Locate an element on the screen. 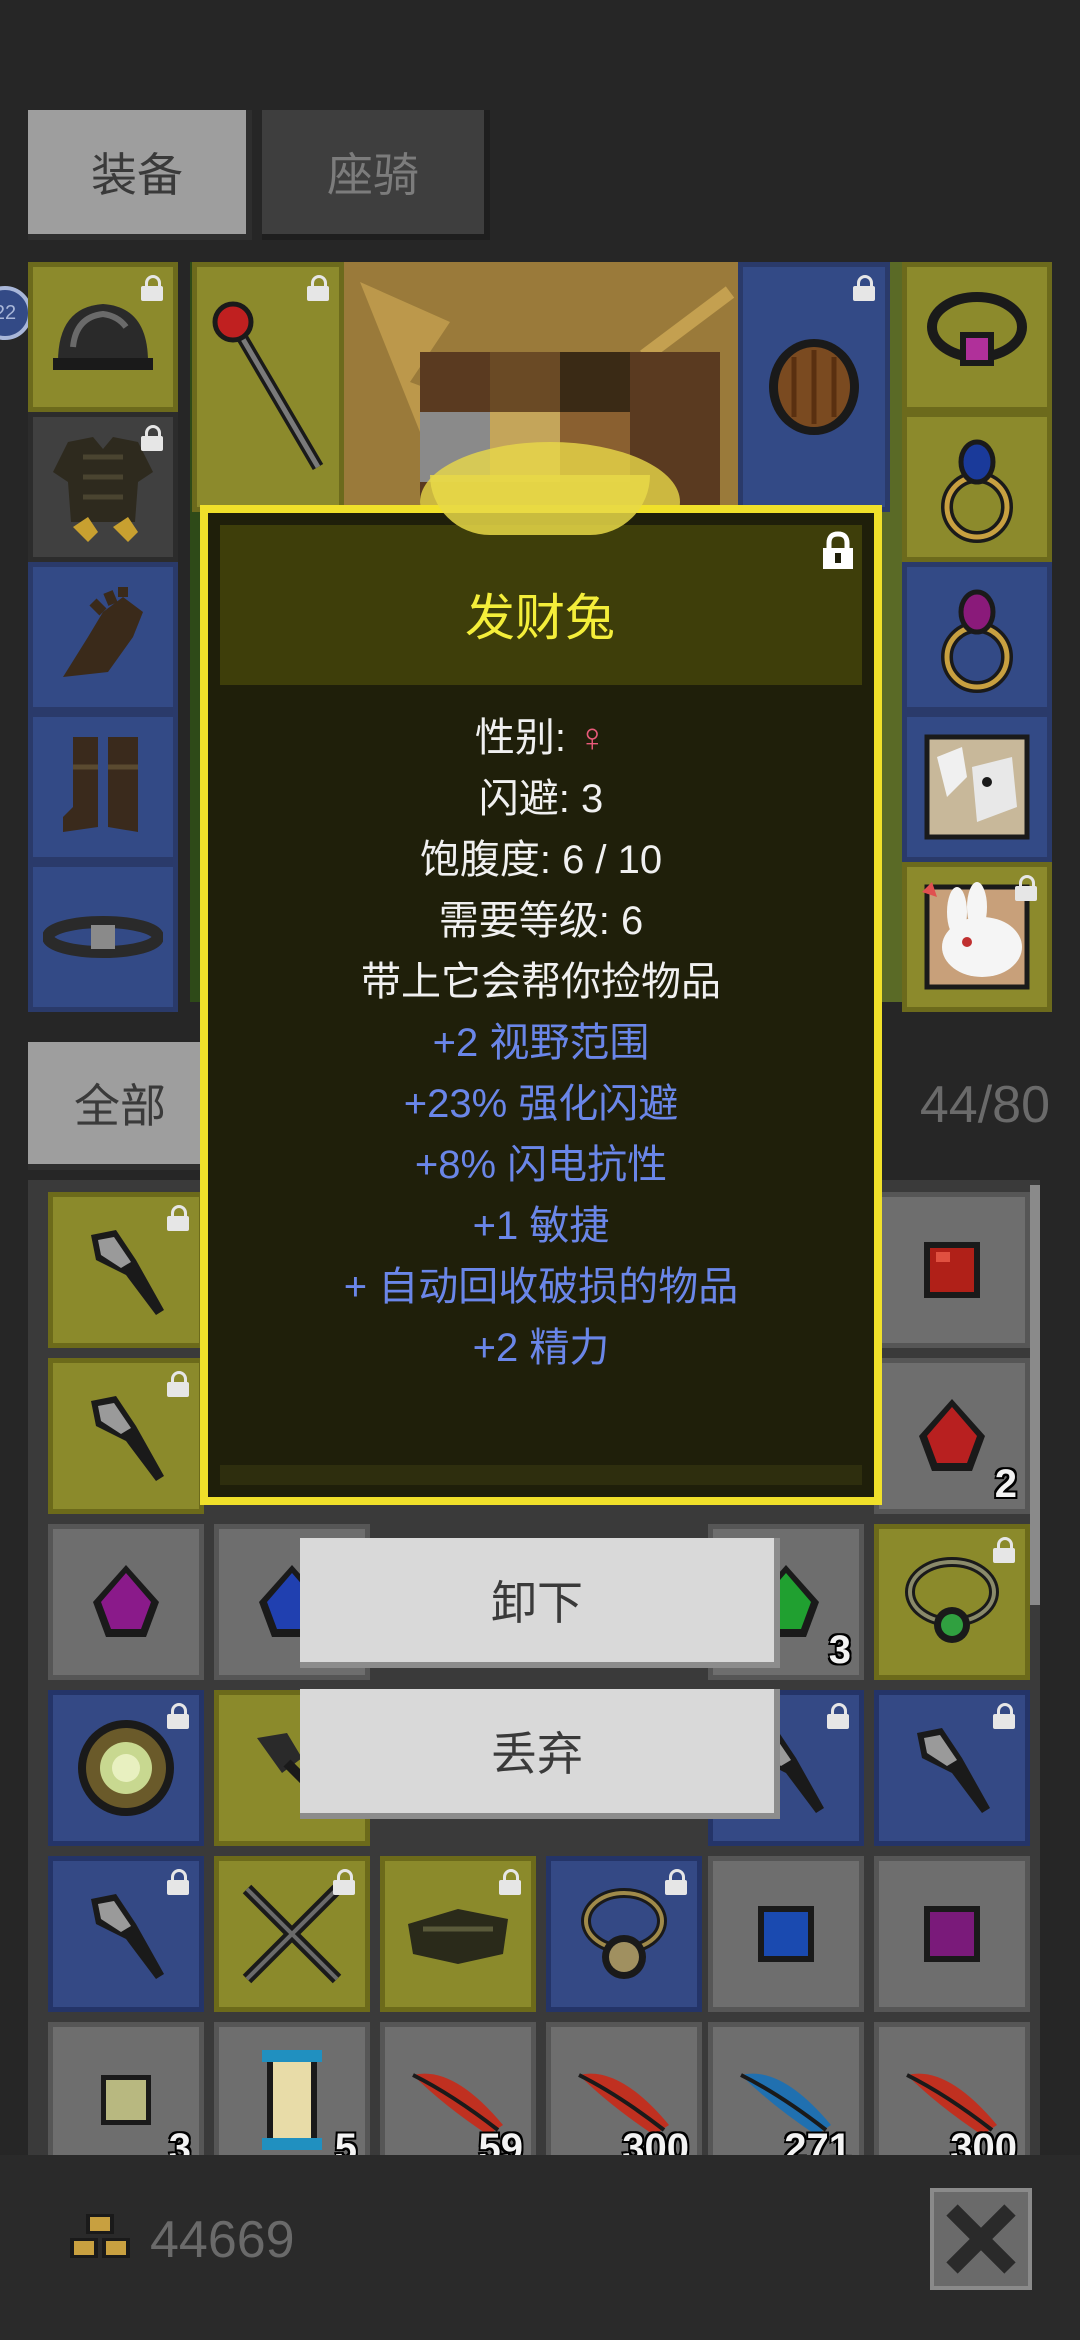  slot-belt is located at coordinates (103, 937).